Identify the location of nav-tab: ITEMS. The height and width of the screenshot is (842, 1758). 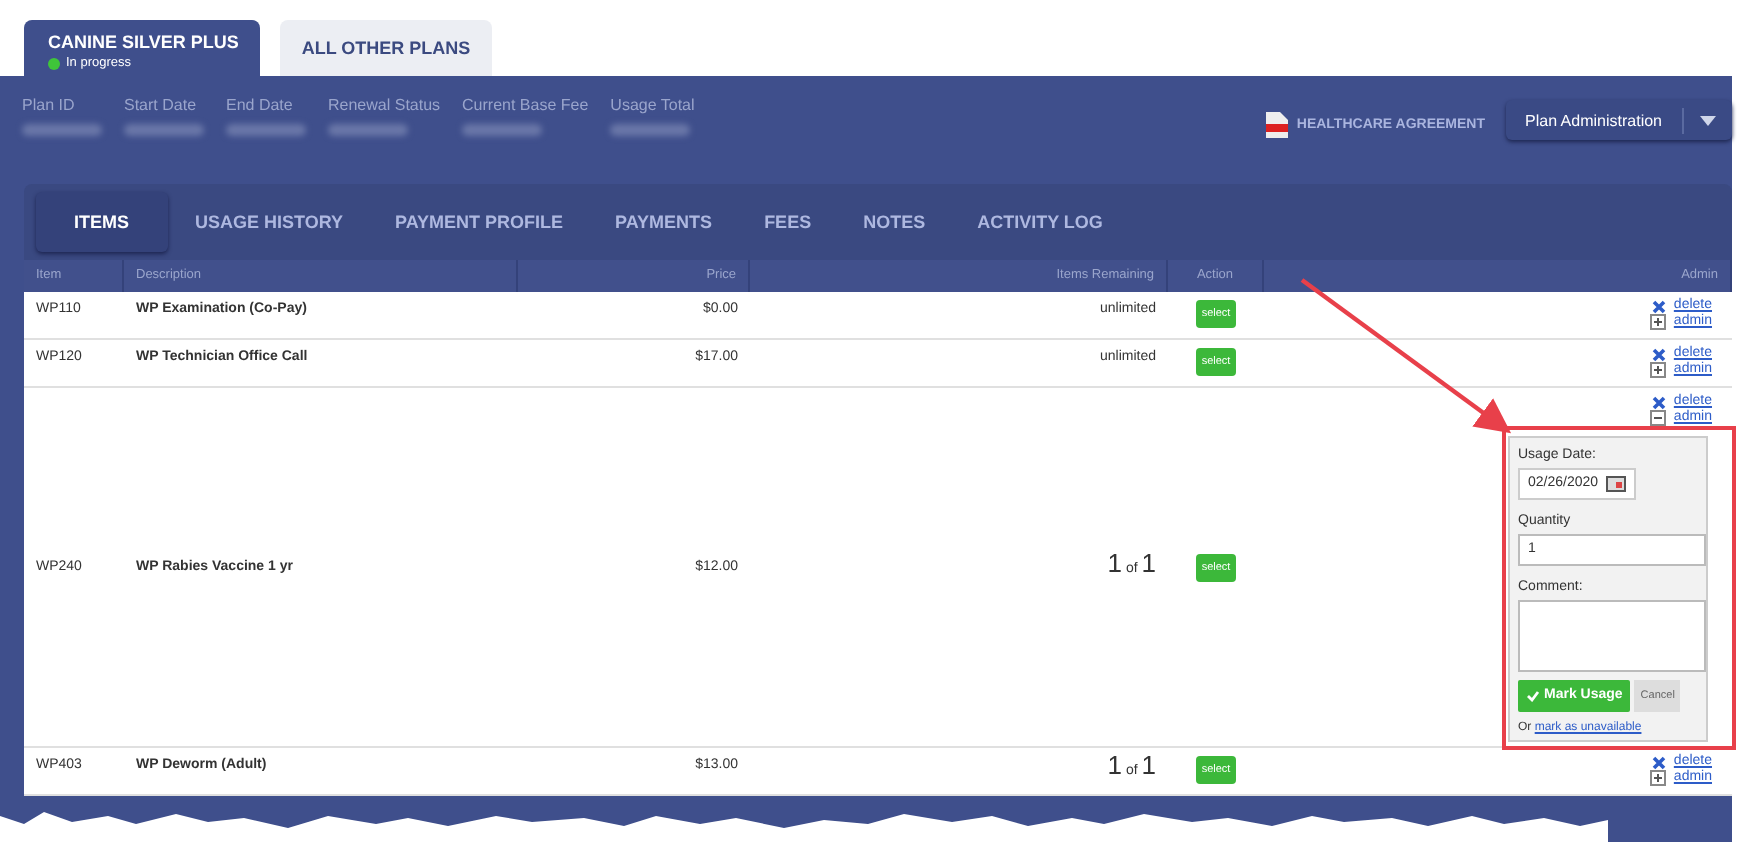
(102, 222).